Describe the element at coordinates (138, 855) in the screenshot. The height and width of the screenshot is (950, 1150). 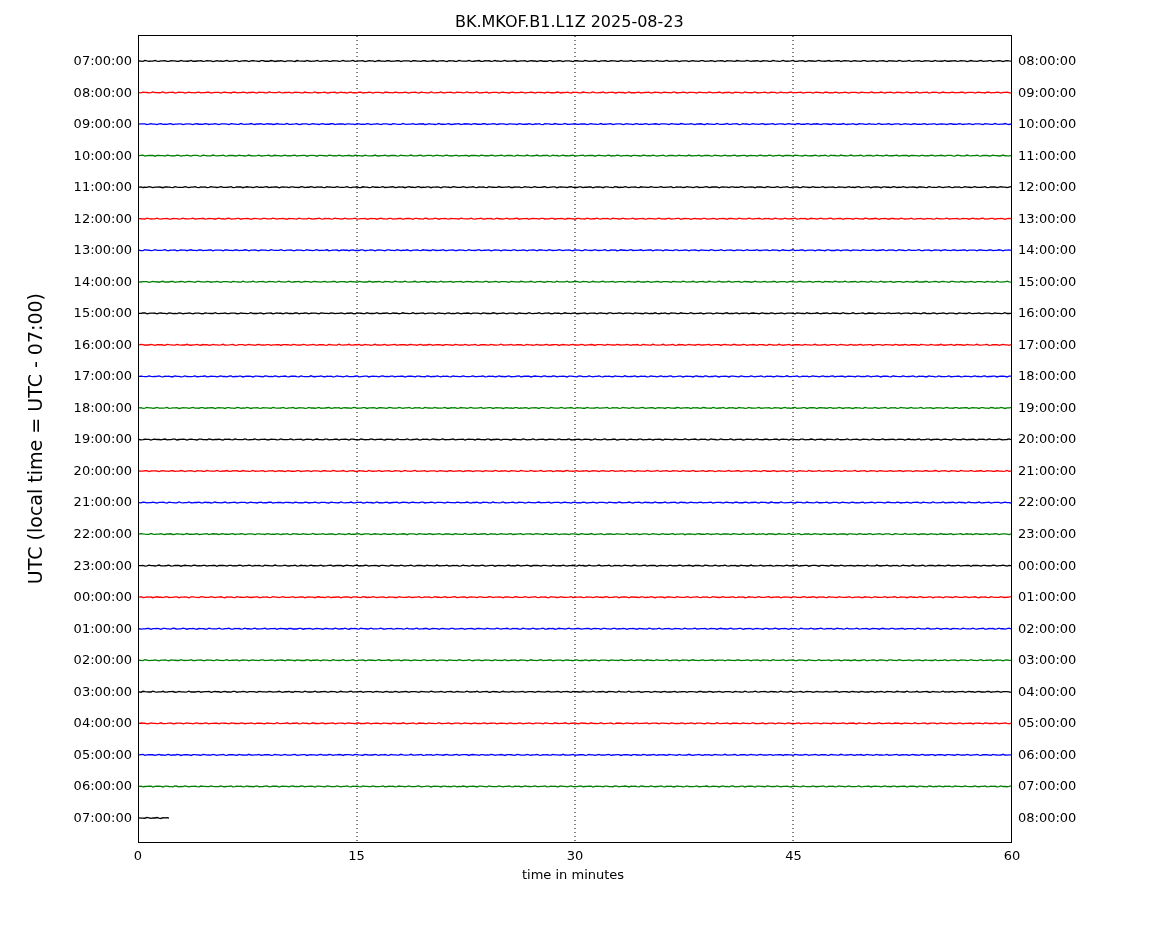
I see `x-tick-label: 0` at that location.